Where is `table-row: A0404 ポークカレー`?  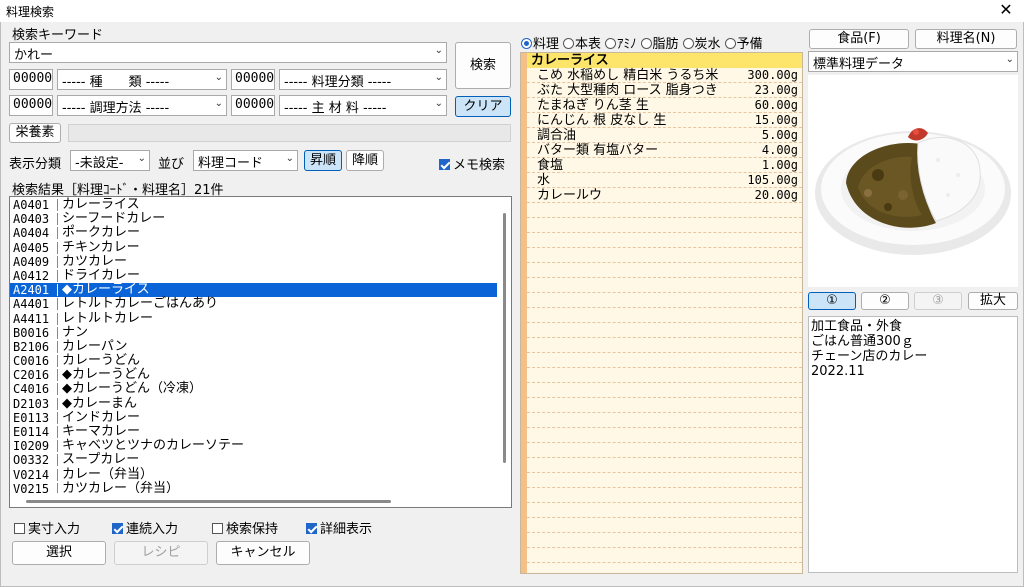 table-row: A0404 ポークカレー is located at coordinates (254, 233).